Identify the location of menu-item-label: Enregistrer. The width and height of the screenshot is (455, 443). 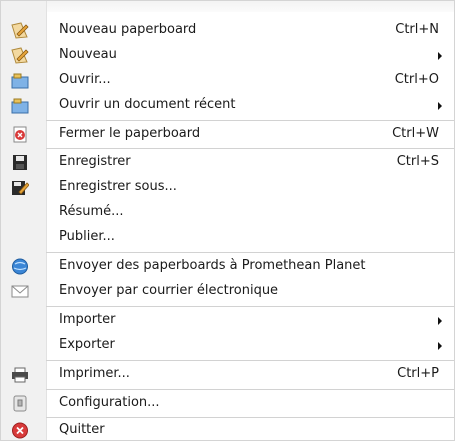
(95, 161).